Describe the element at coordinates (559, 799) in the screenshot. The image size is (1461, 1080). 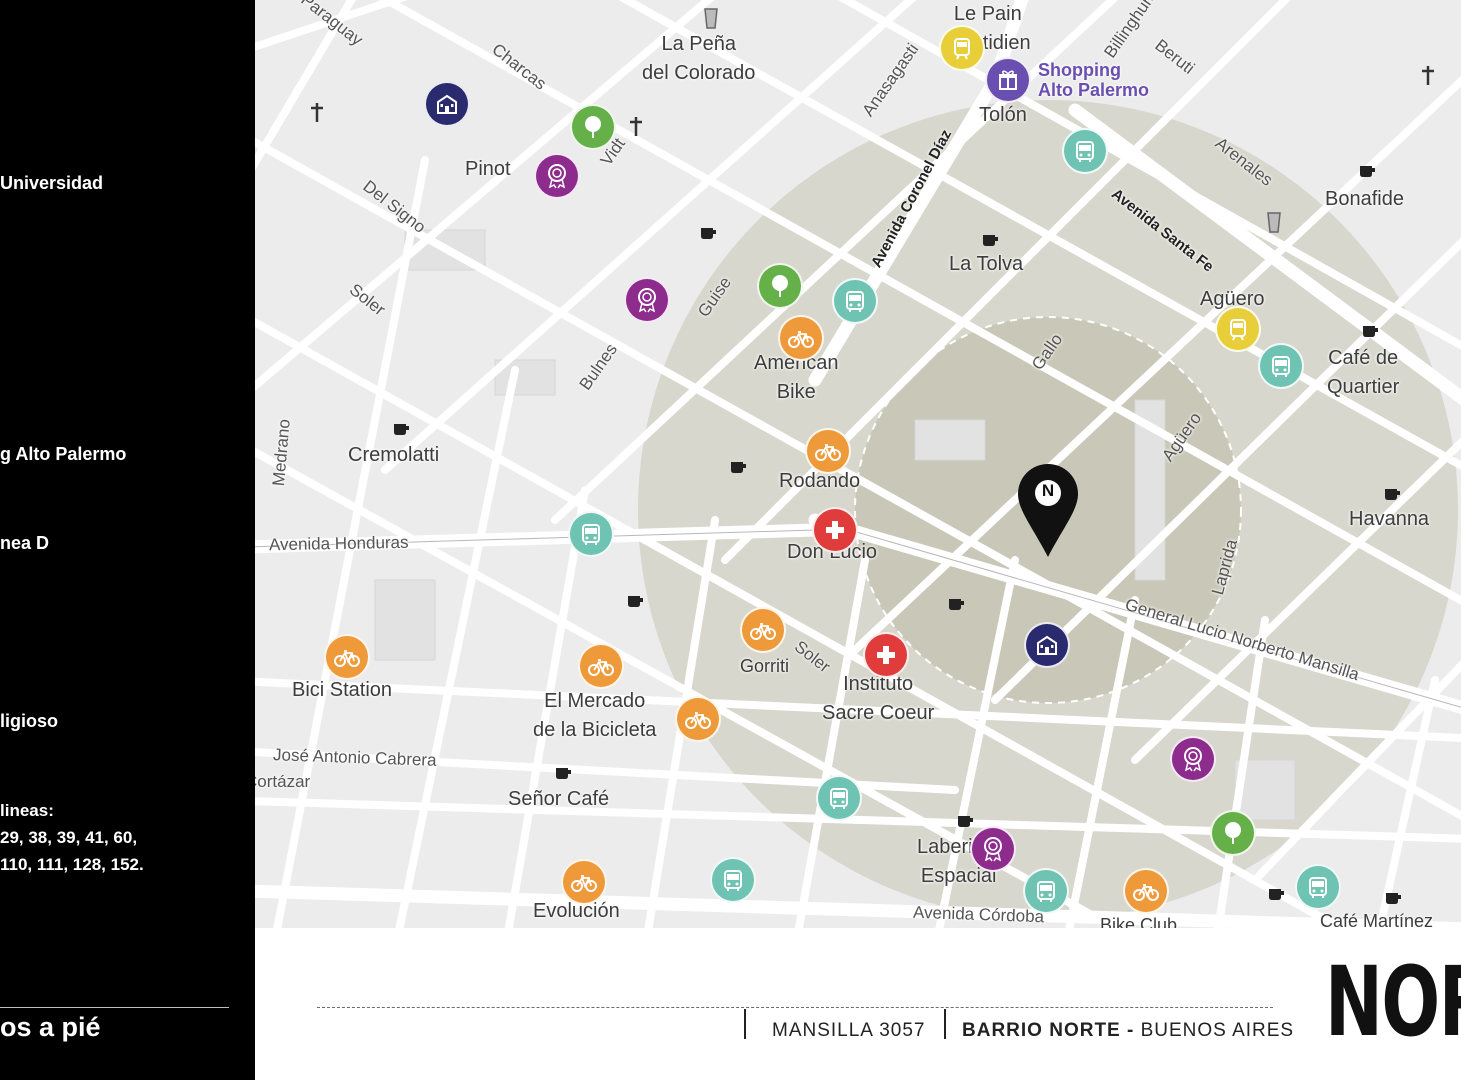
I see `label-senor-cafe: Señor Café` at that location.